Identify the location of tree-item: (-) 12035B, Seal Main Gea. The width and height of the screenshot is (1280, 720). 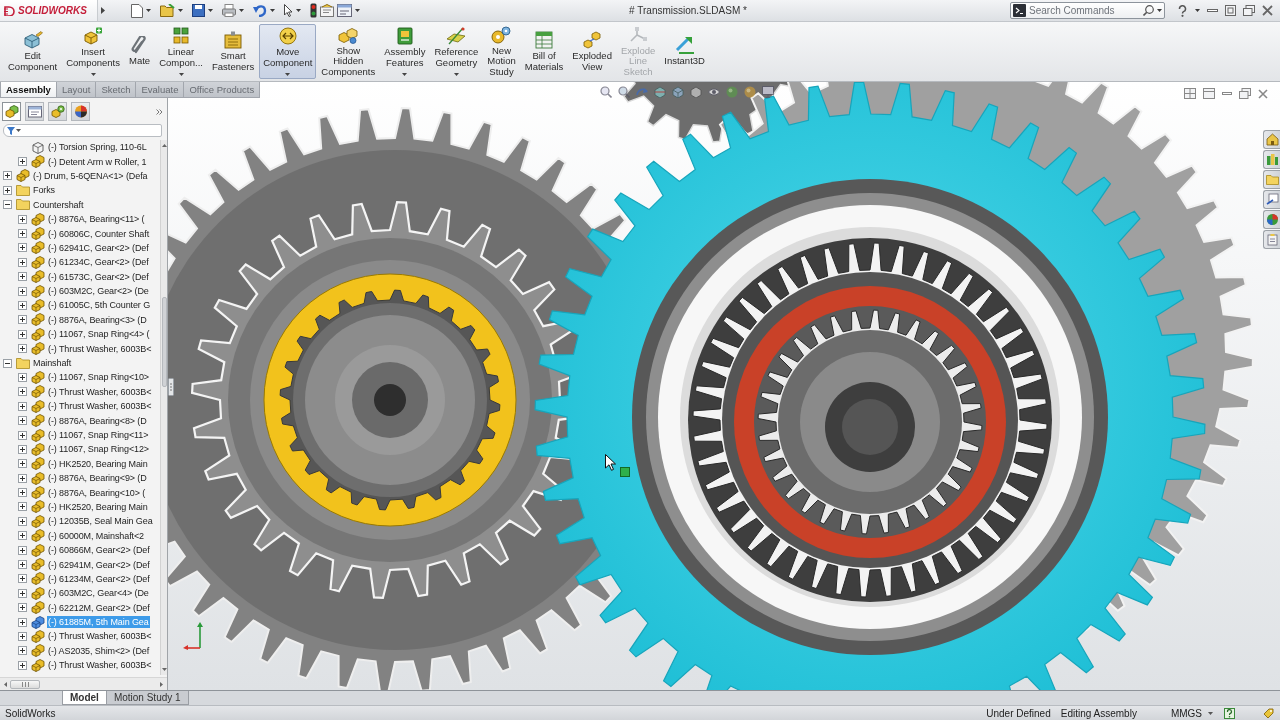
(100, 521).